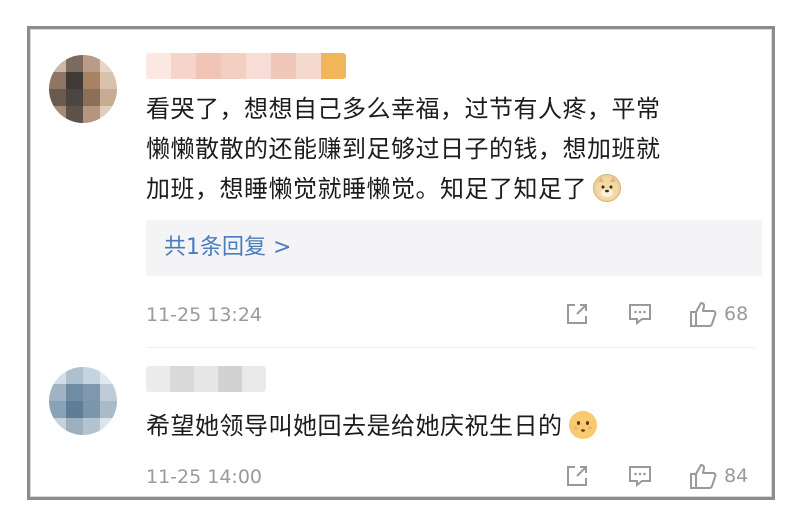  What do you see at coordinates (403, 109) in the screenshot?
I see `comment-text-line: 看哭了，想想自己多么幸福，过节有人疼，平常` at bounding box center [403, 109].